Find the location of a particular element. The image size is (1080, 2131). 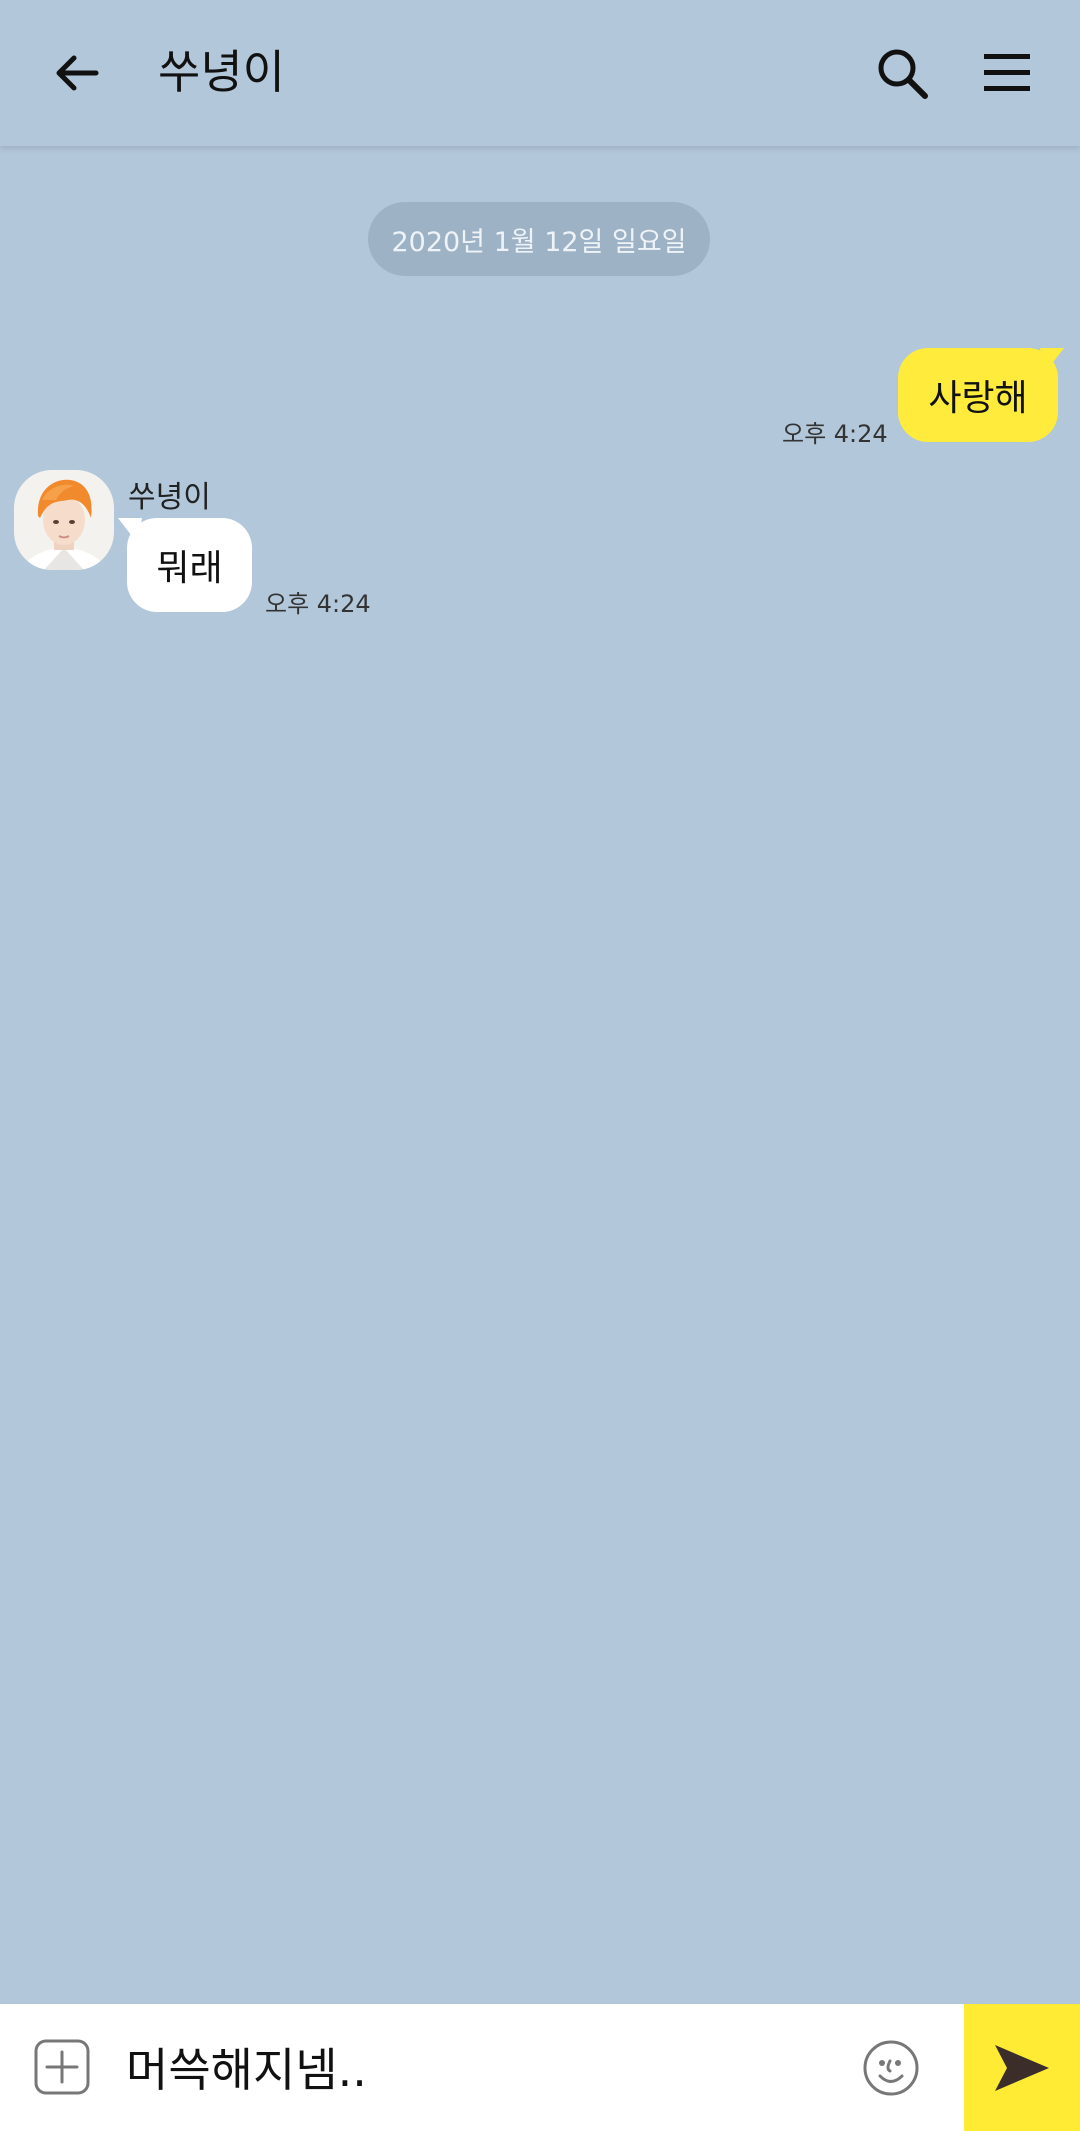

plus-box-icon is located at coordinates (62, 2067).